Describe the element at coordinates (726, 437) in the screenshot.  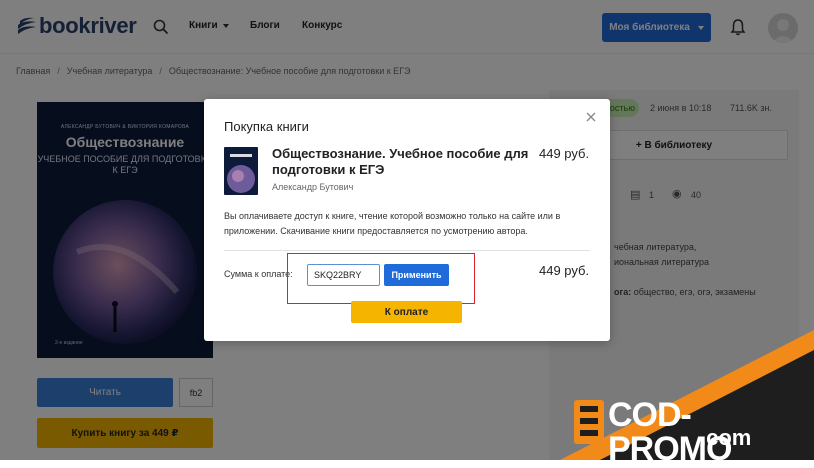
I see `watermark-subtext: .com` at that location.